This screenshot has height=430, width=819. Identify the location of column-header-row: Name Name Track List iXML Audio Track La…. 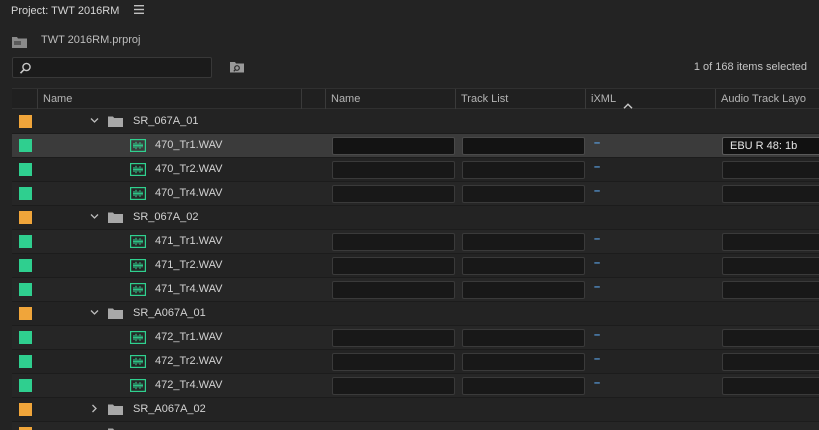
(415, 98).